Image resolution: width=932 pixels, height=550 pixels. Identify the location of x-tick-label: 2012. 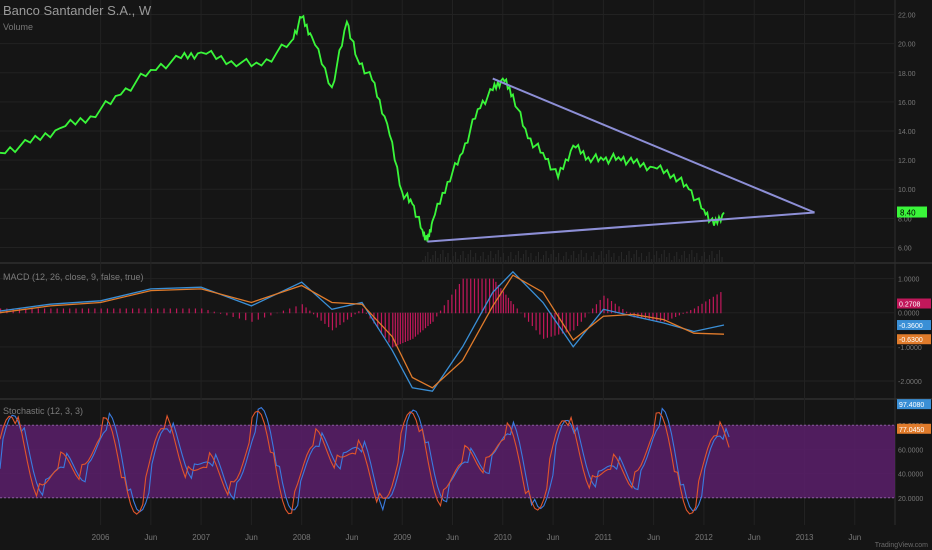
(704, 537).